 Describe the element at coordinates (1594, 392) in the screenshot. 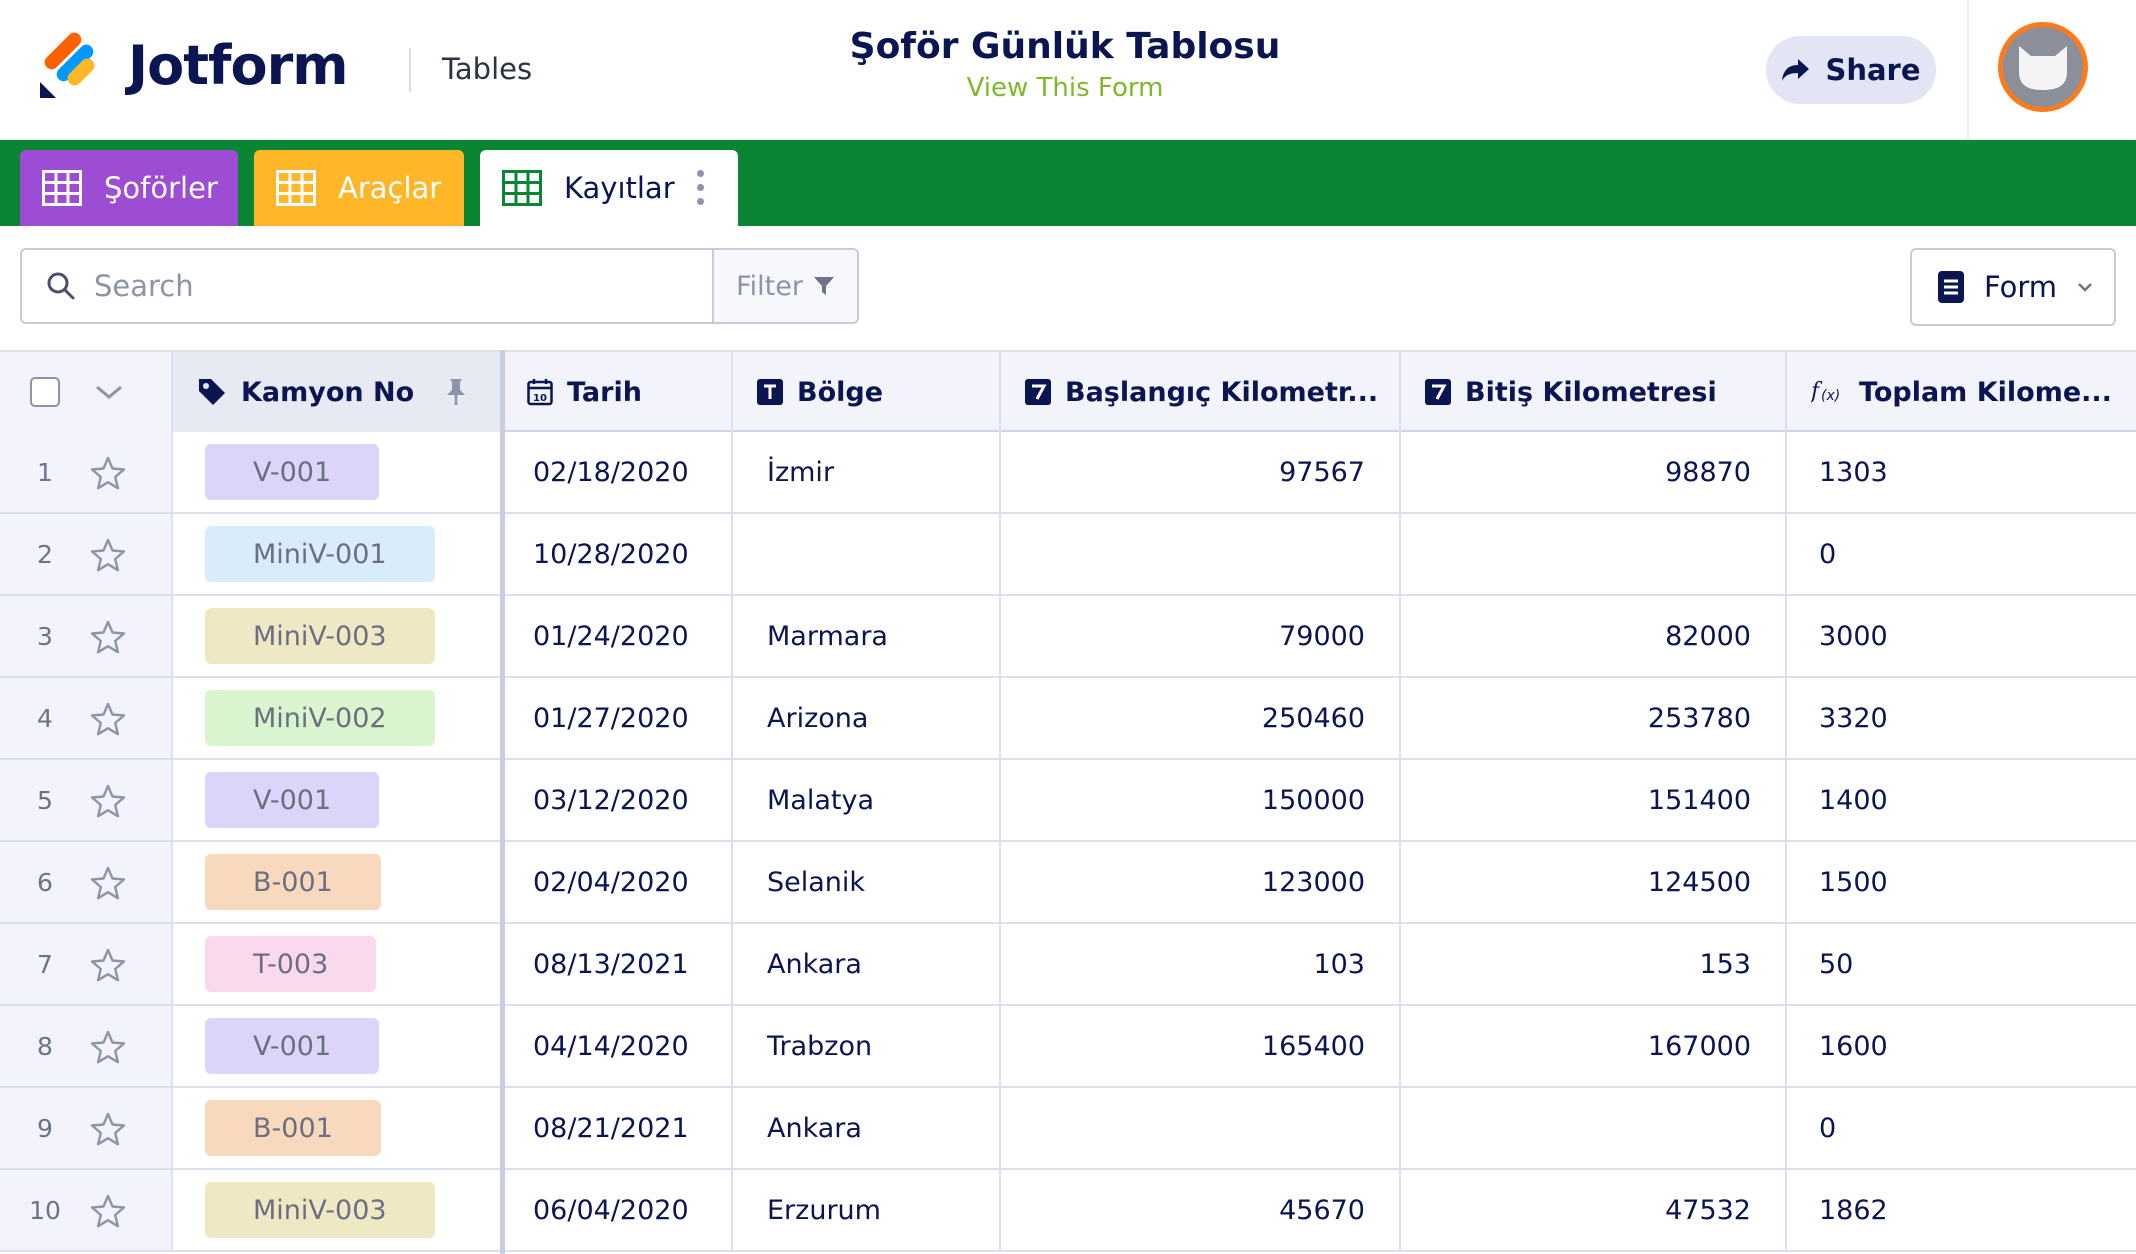

I see `column-header-bitis: Bitiş Kilometresi` at that location.